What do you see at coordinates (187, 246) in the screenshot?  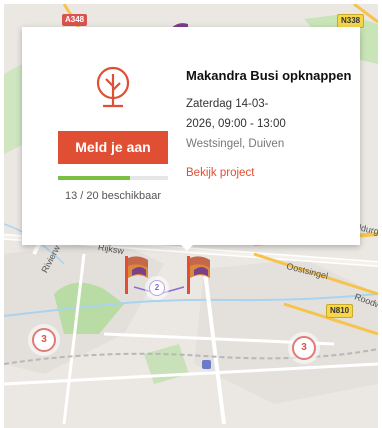 I see `popup-tail` at bounding box center [187, 246].